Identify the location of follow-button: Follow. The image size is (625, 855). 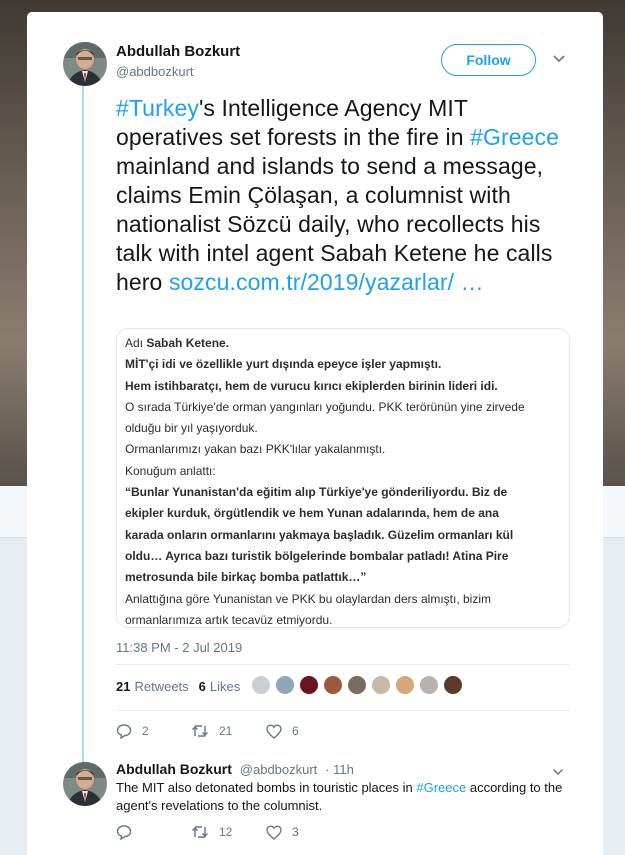
(488, 60).